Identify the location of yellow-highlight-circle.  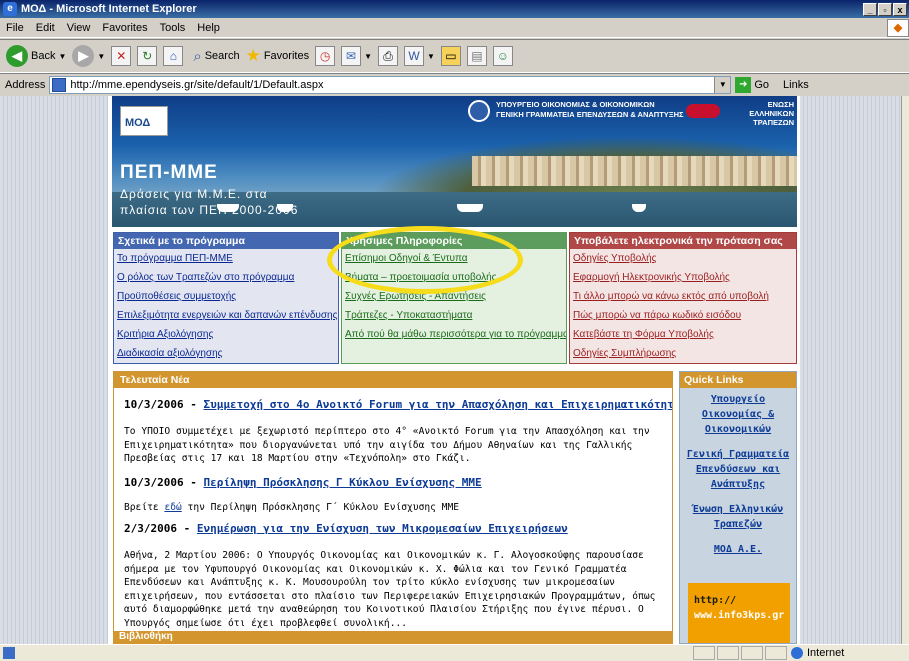
(425, 260).